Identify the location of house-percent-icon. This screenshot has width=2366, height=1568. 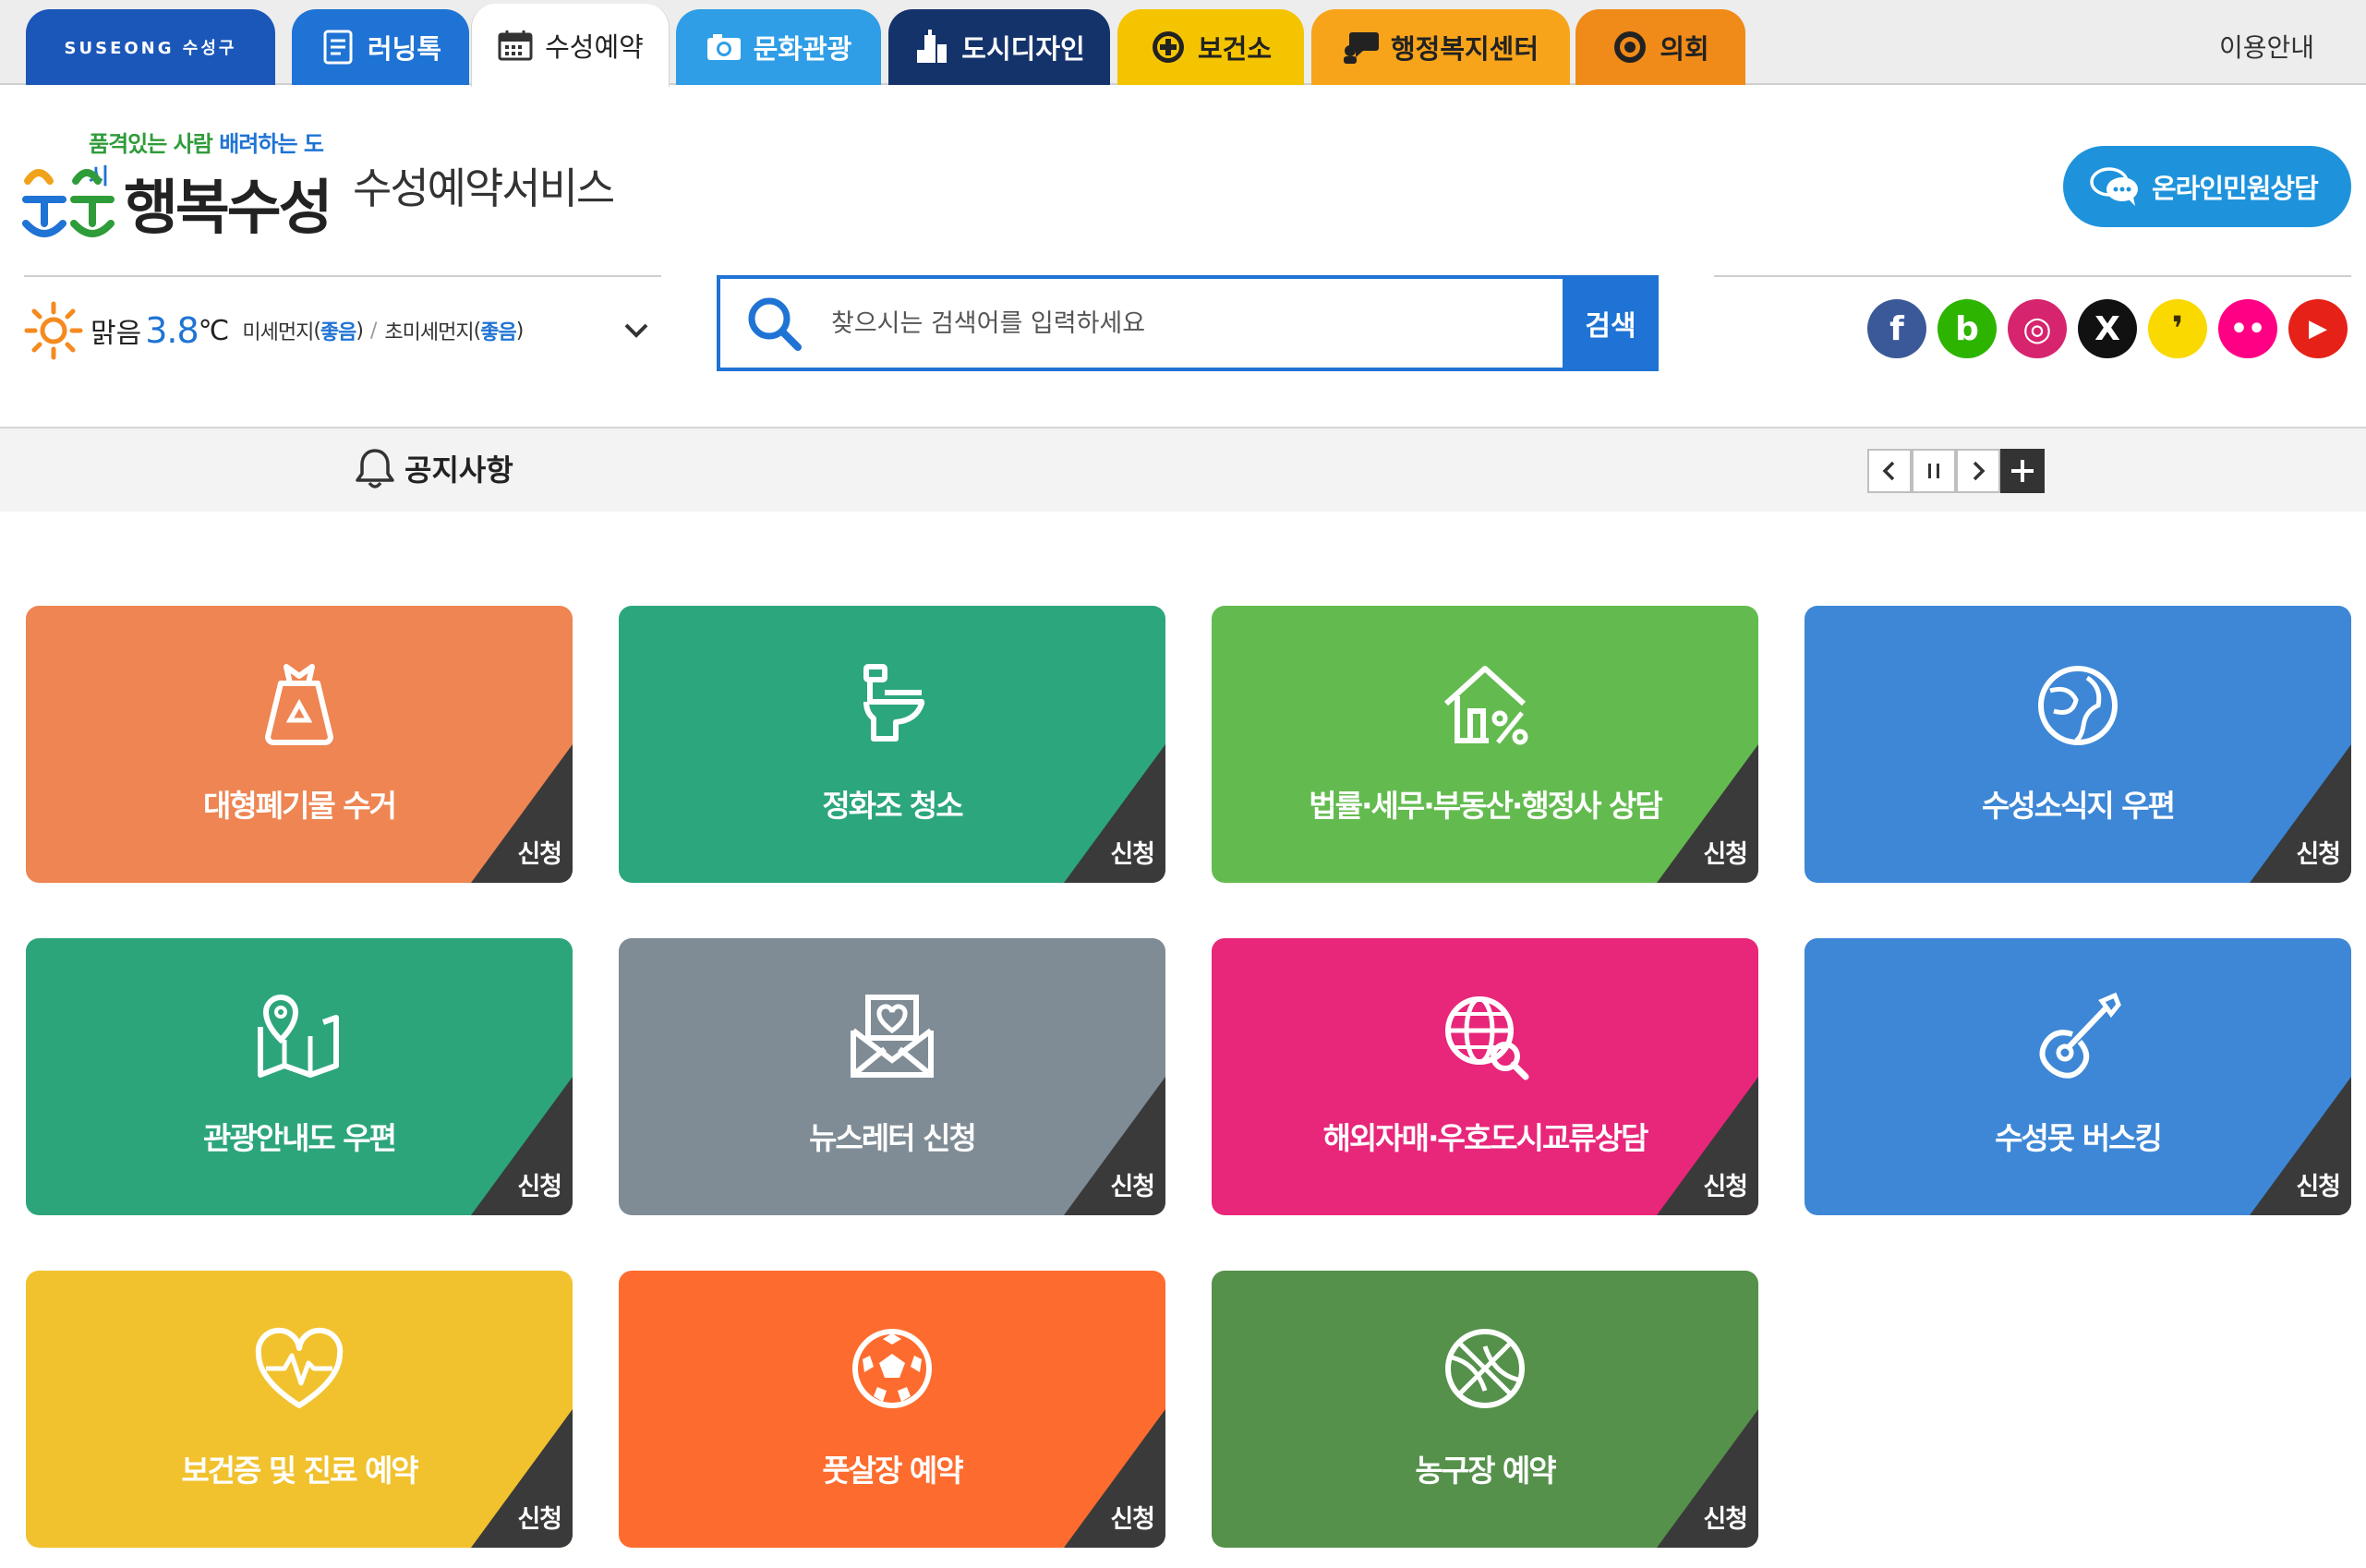
(1485, 705).